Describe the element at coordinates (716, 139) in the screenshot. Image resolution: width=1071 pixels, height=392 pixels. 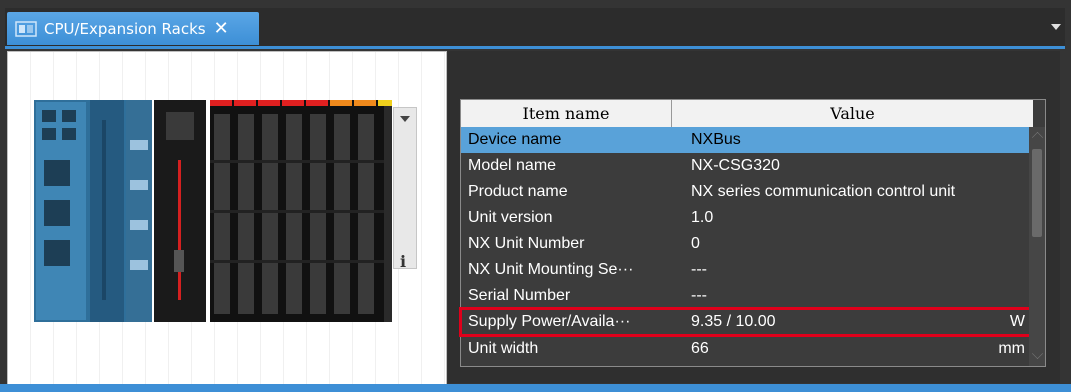
I see `row-value: NXBus` at that location.